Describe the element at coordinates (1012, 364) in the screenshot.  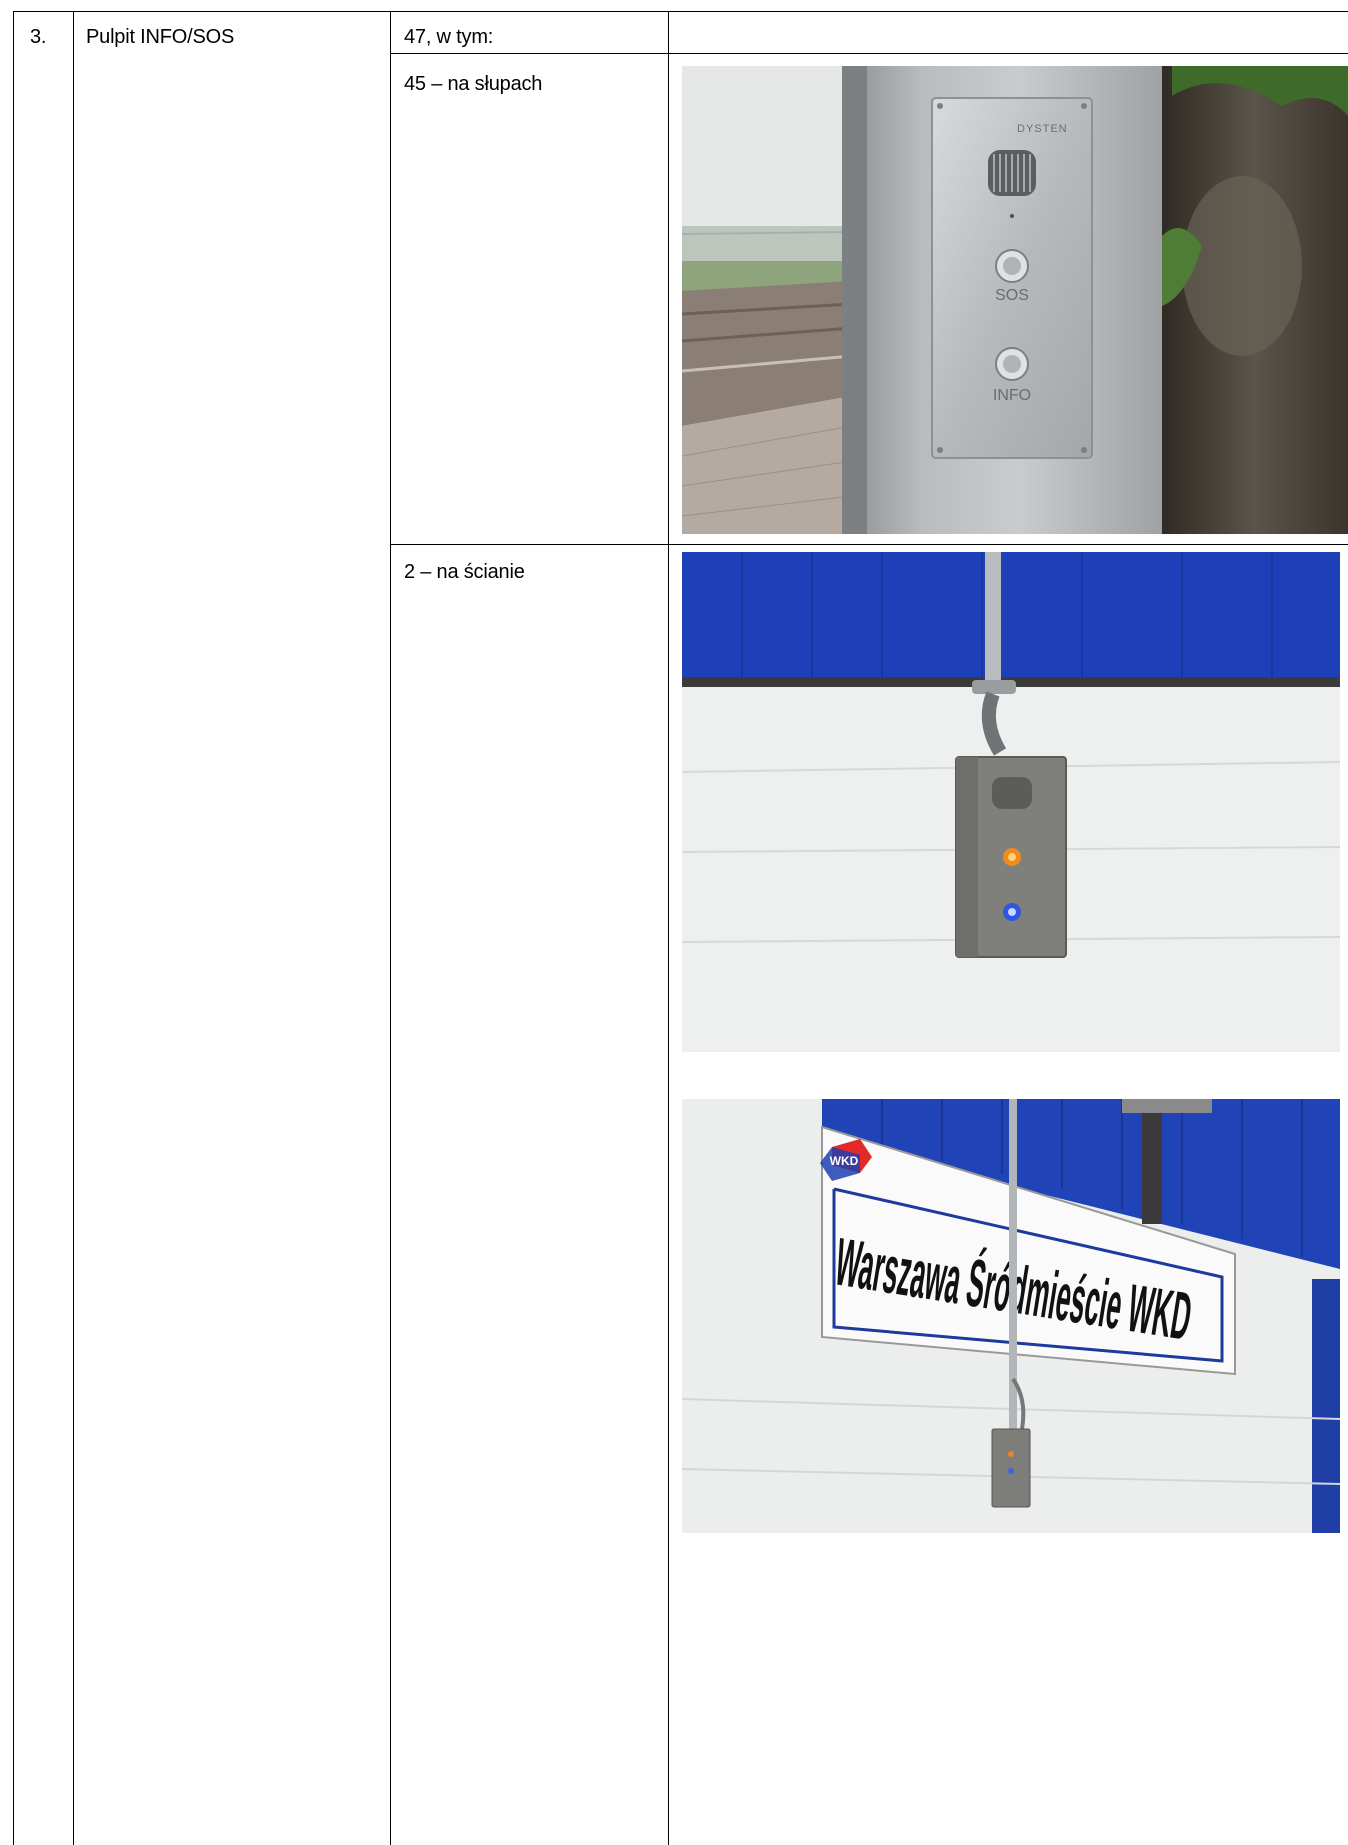
I see `info-button-icon` at that location.